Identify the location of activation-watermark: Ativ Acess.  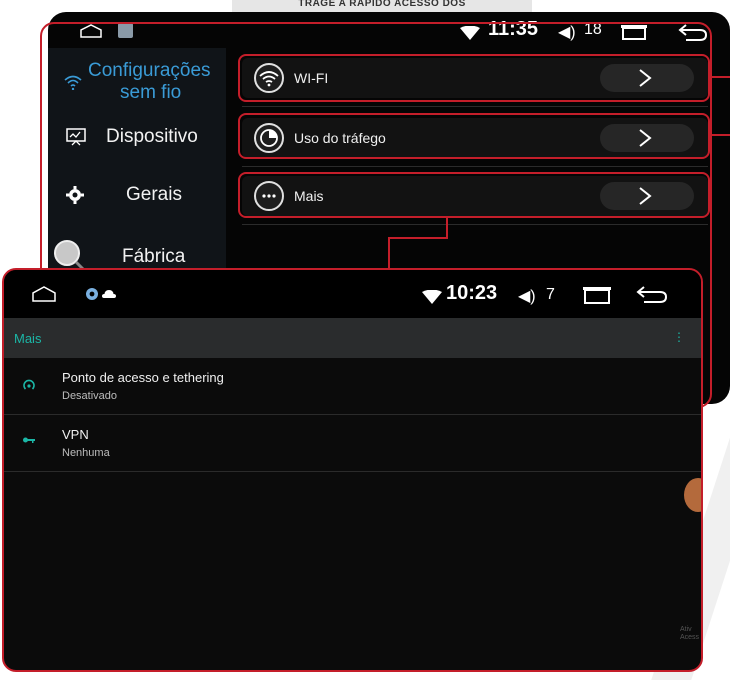
(689, 634).